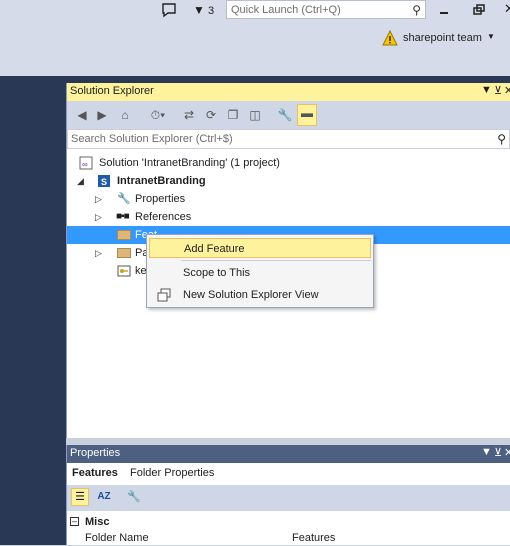 The width and height of the screenshot is (510, 546). What do you see at coordinates (217, 273) in the screenshot?
I see `menu-item-label: Scope to This` at bounding box center [217, 273].